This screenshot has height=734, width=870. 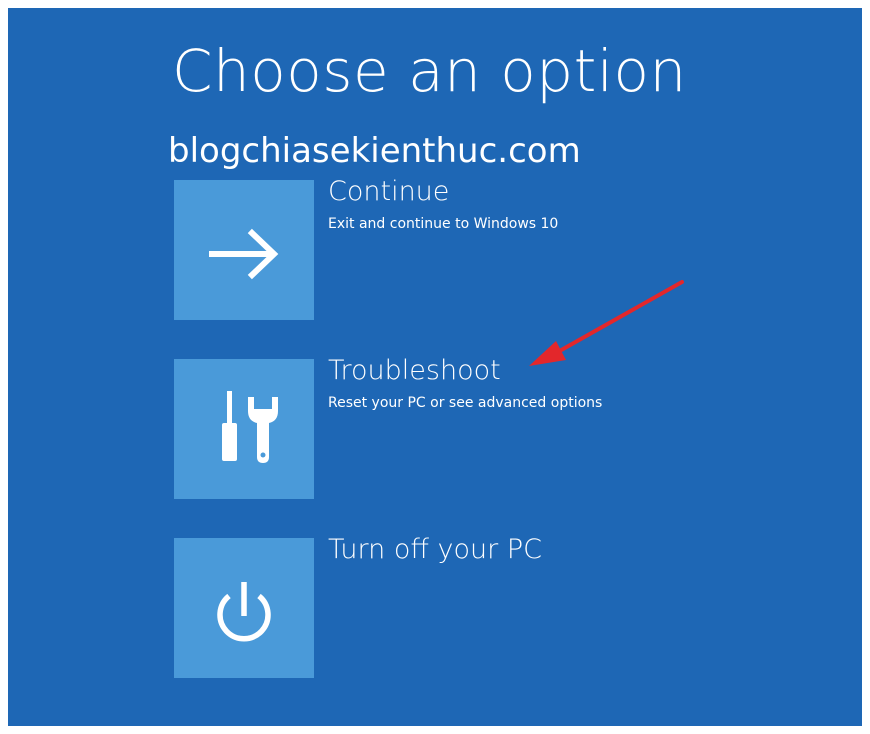 I want to click on option-description: Reset your PC or see advanced options, so click(x=465, y=403).